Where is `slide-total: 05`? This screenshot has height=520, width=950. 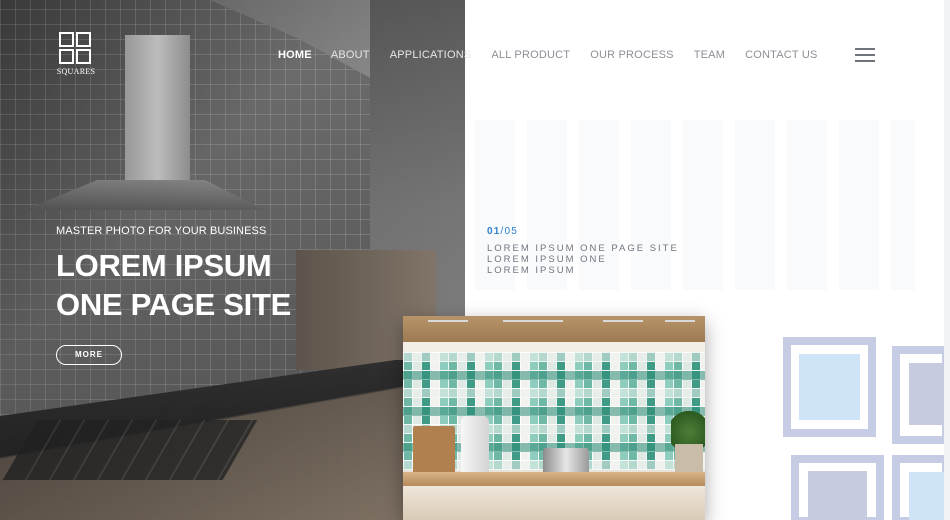 slide-total: 05 is located at coordinates (511, 231).